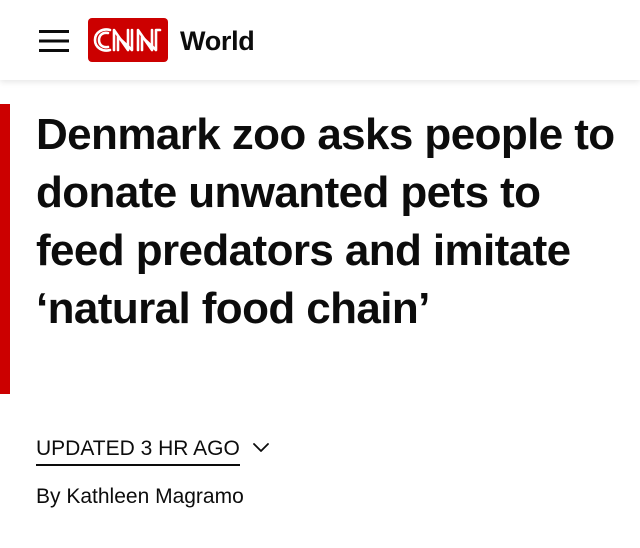 This screenshot has width=640, height=548. I want to click on updated-timestamp-toggle: UPDATED 3 HR AGO, so click(153, 451).